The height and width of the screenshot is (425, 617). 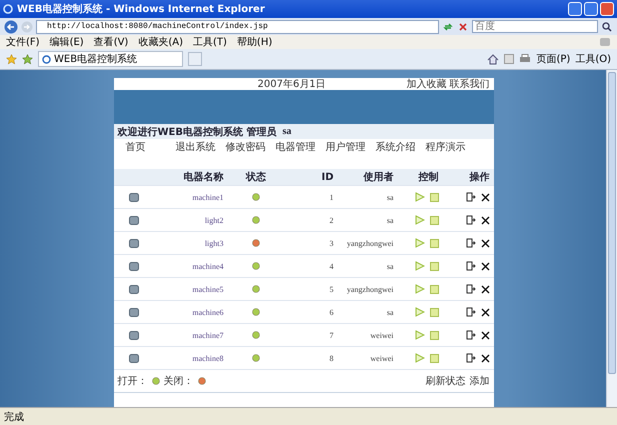 What do you see at coordinates (351, 147) in the screenshot?
I see `nav-link: 用户管理` at bounding box center [351, 147].